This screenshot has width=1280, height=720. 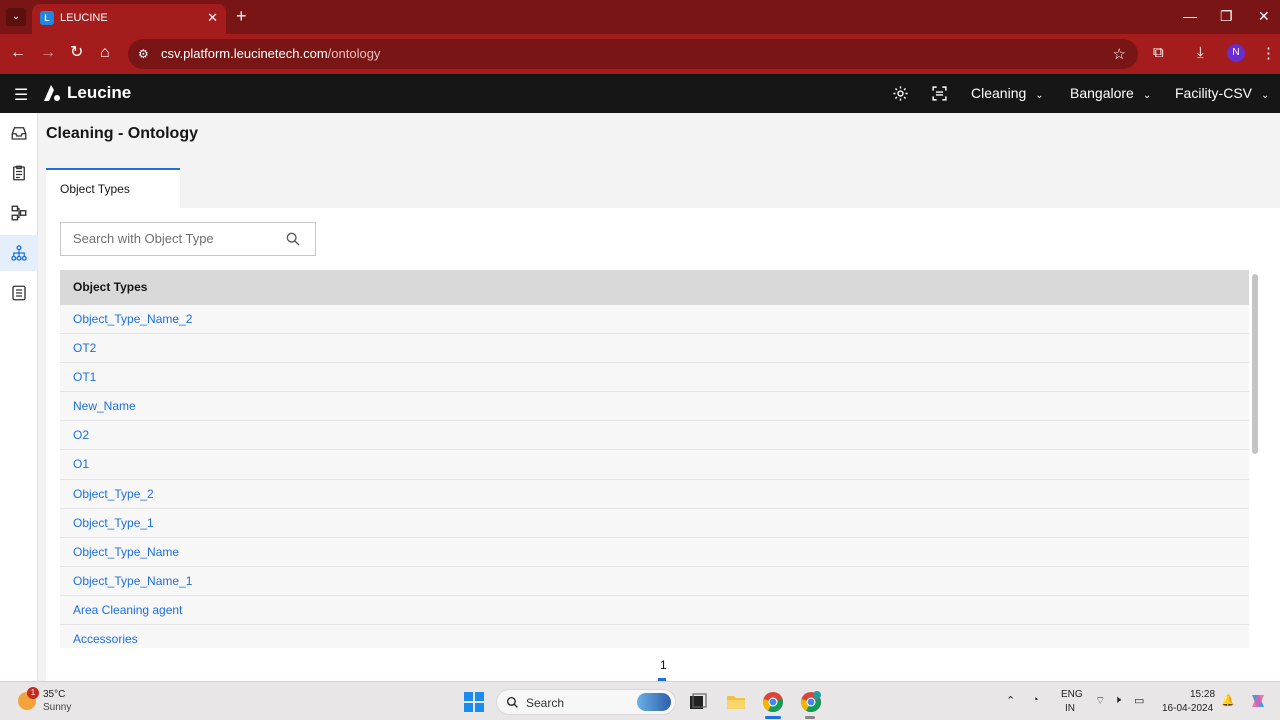 I want to click on restore-icon: ❐, so click(x=1226, y=16).